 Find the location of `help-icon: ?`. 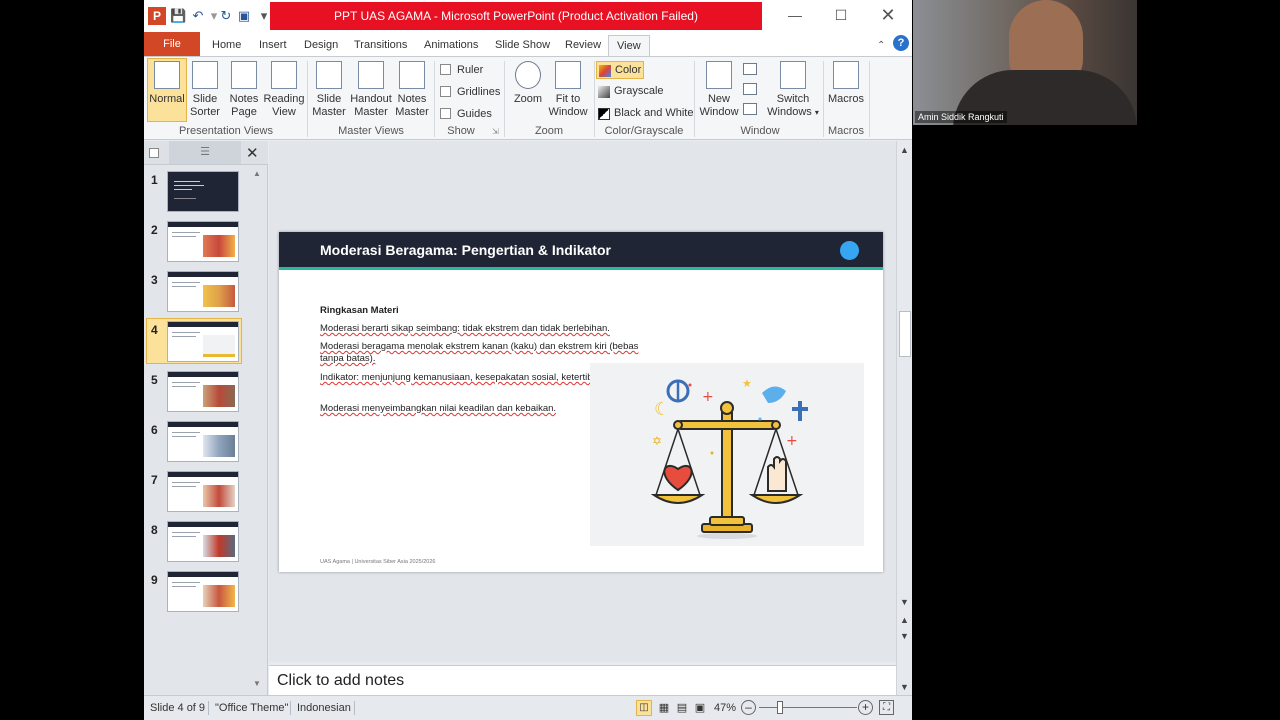

help-icon: ? is located at coordinates (901, 43).